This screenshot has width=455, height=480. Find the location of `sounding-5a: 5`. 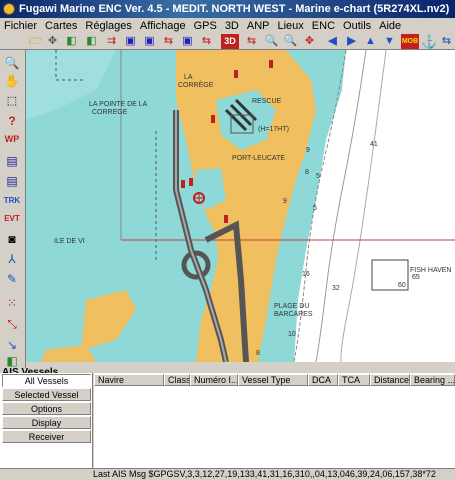

sounding-5a: 5 is located at coordinates (318, 176).